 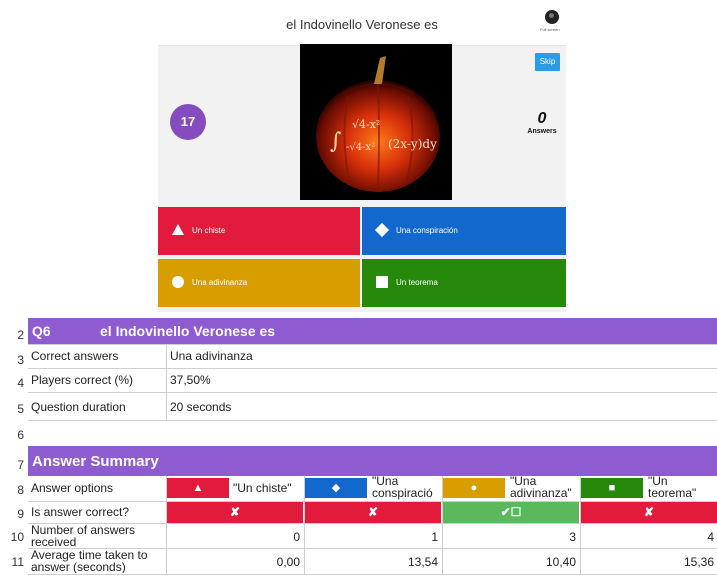 What do you see at coordinates (550, 29) in the screenshot?
I see `fullscreen-caption: Full screen` at bounding box center [550, 29].